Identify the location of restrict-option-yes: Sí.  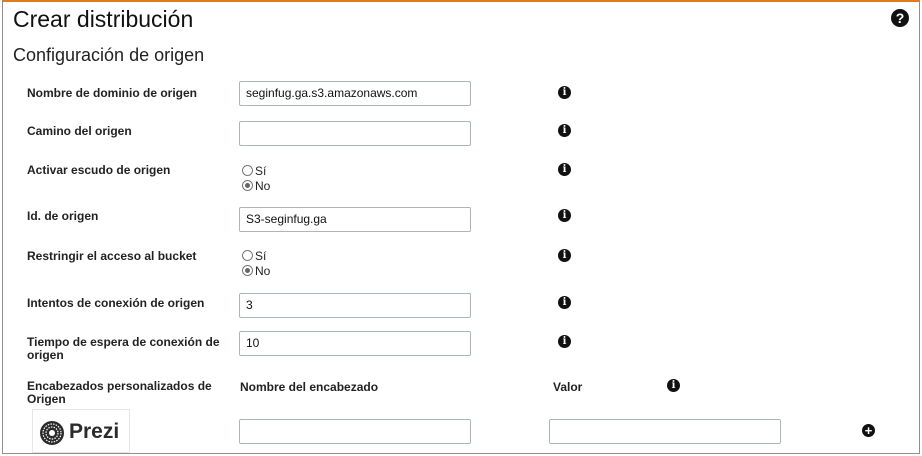
(254, 256).